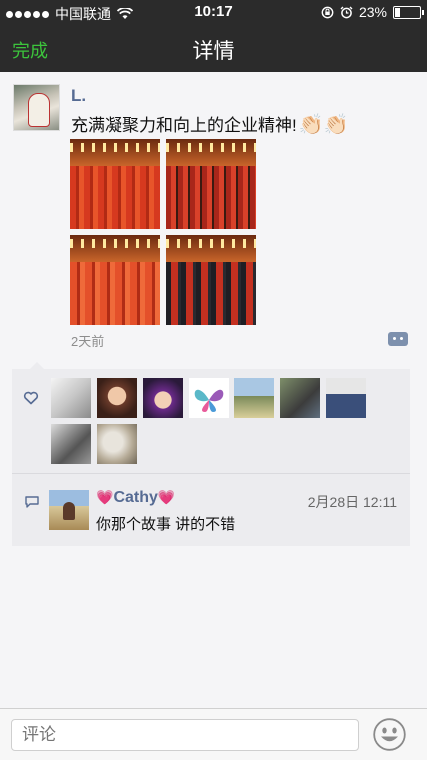 This screenshot has height=760, width=427. I want to click on status-right: 23%, so click(372, 12).